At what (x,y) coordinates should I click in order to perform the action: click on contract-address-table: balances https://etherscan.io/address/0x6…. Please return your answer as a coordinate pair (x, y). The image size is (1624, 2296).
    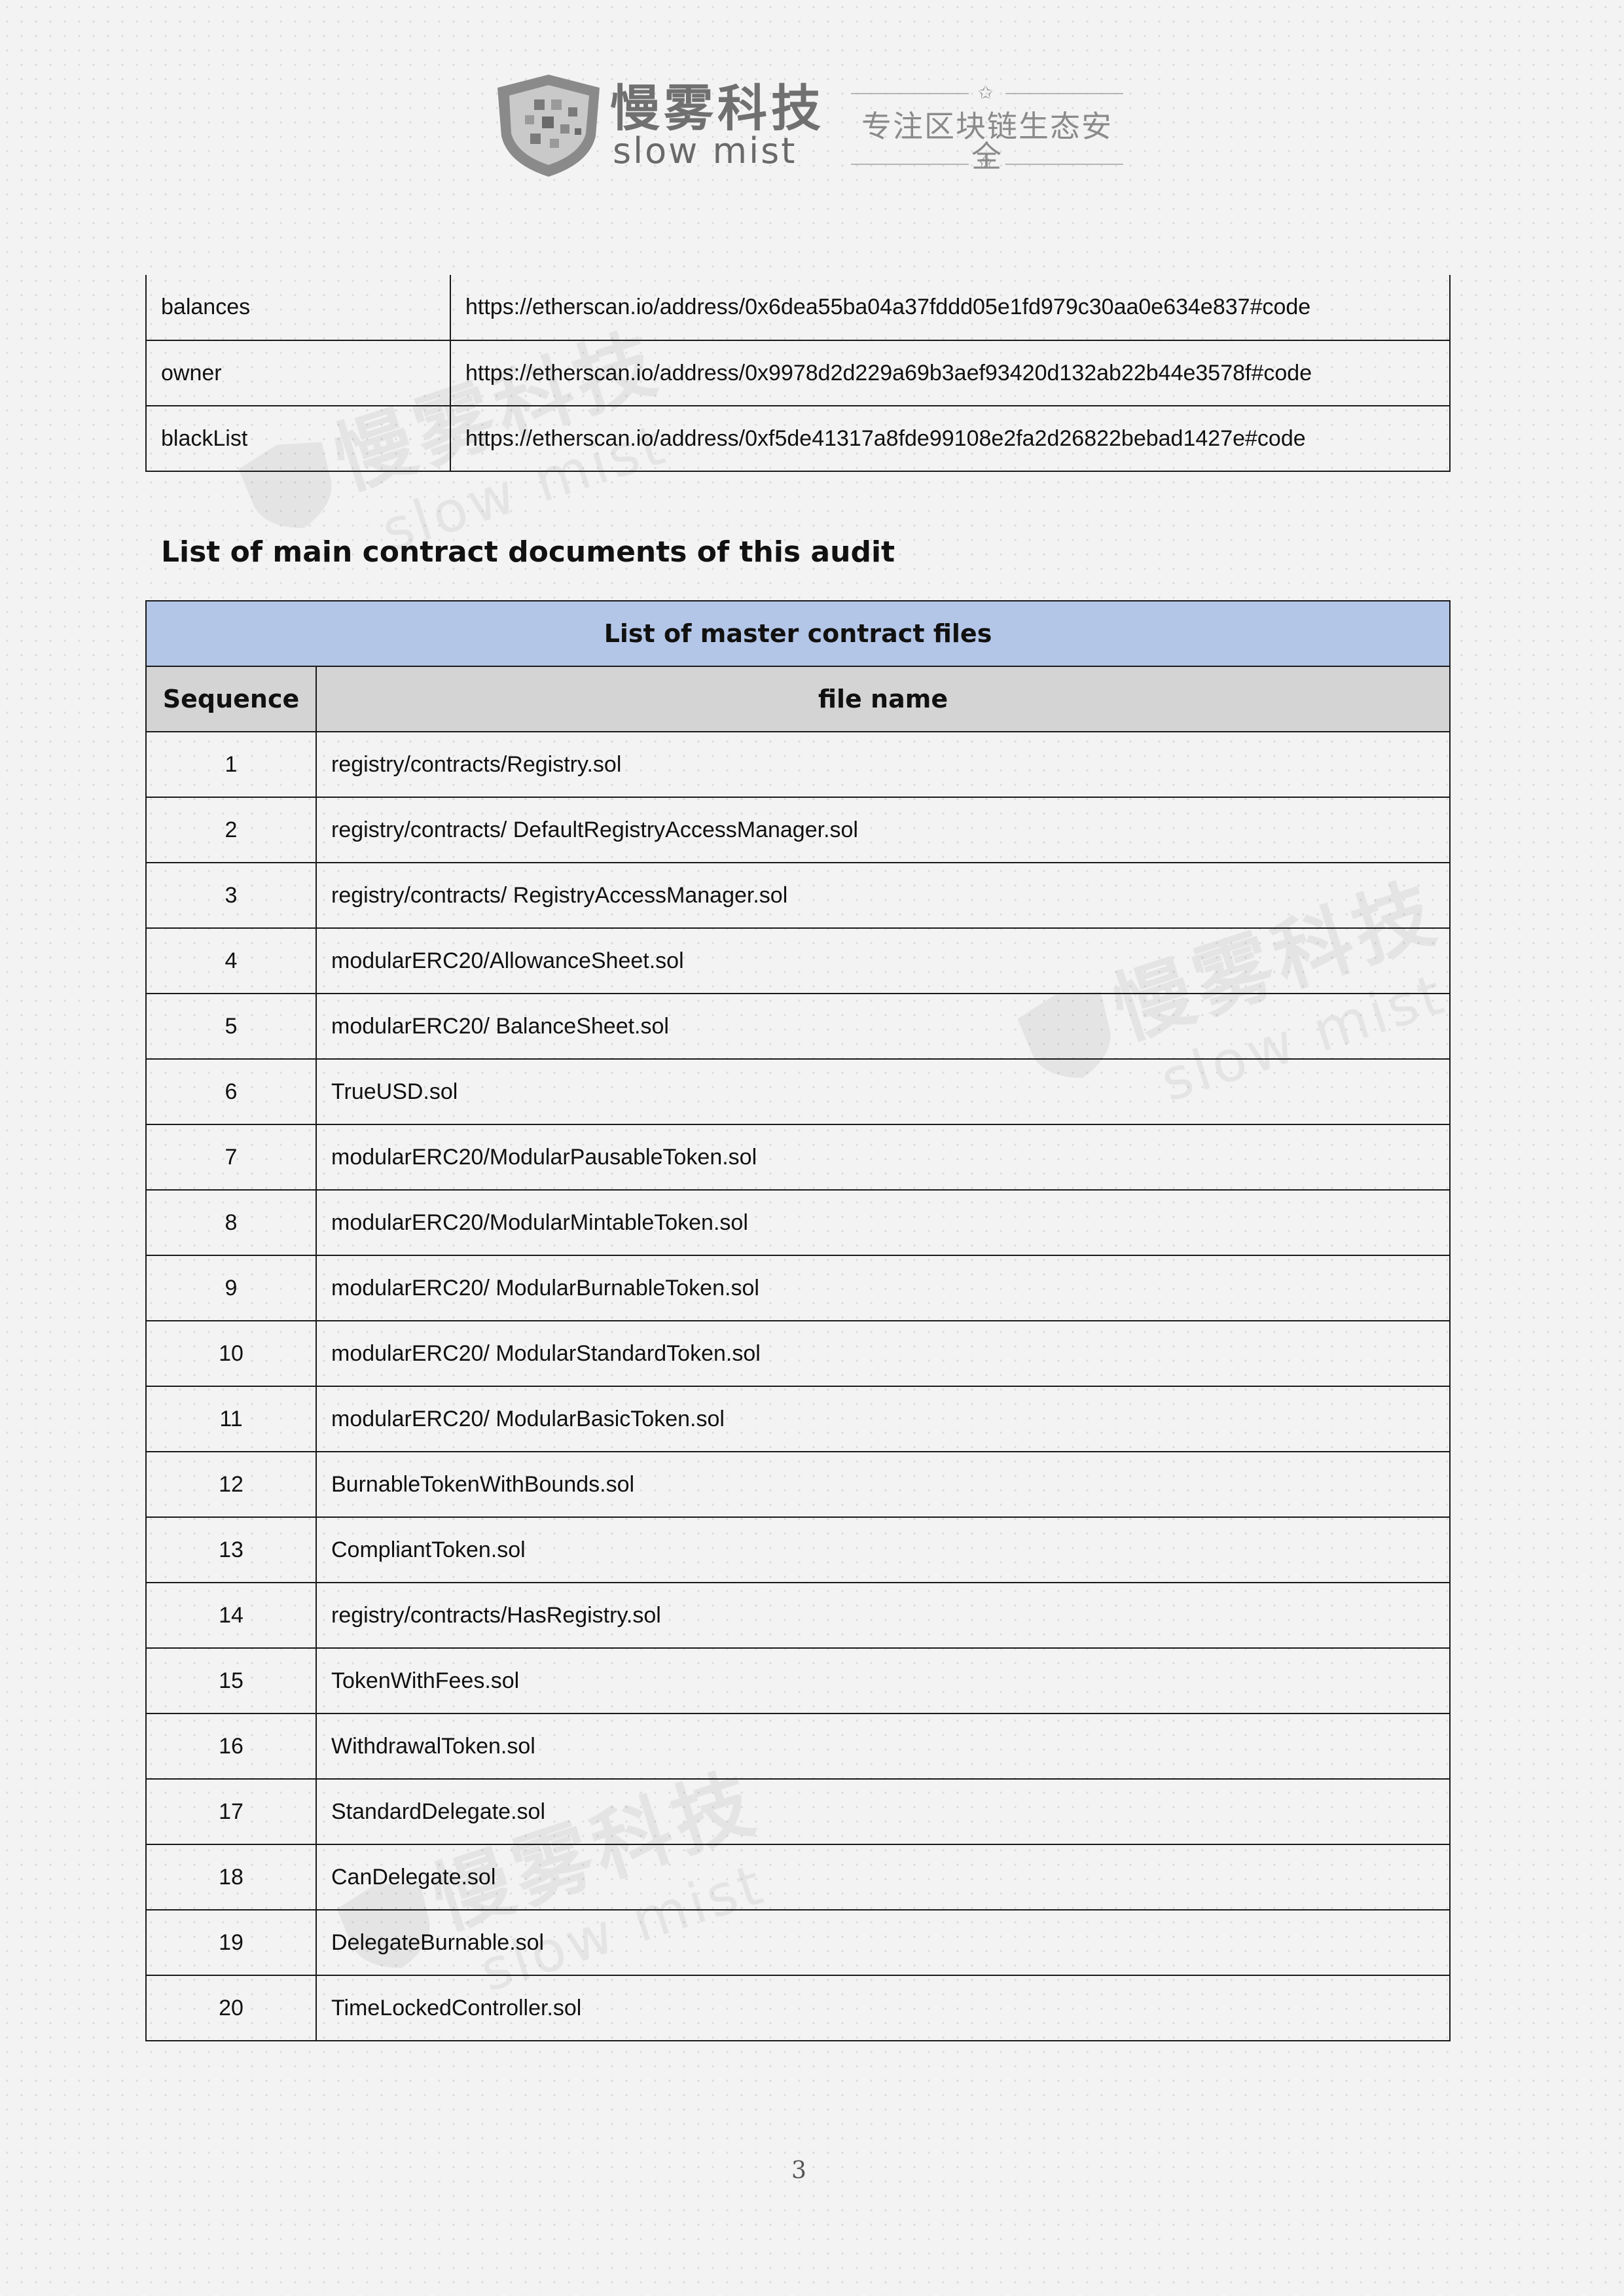
    Looking at the image, I should click on (798, 373).